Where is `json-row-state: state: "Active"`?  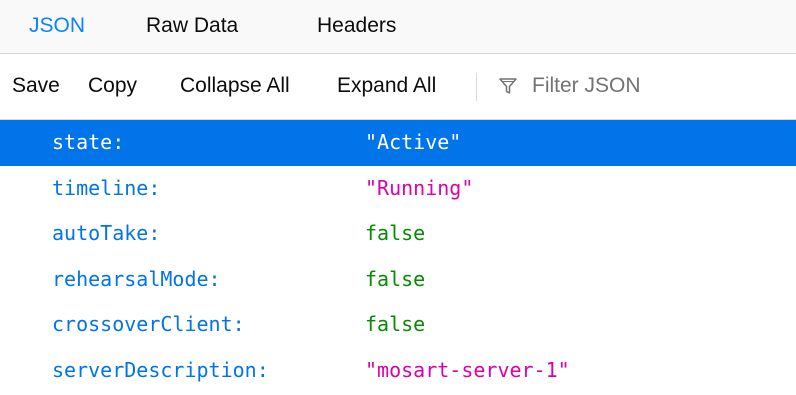 json-row-state: state: "Active" is located at coordinates (398, 143).